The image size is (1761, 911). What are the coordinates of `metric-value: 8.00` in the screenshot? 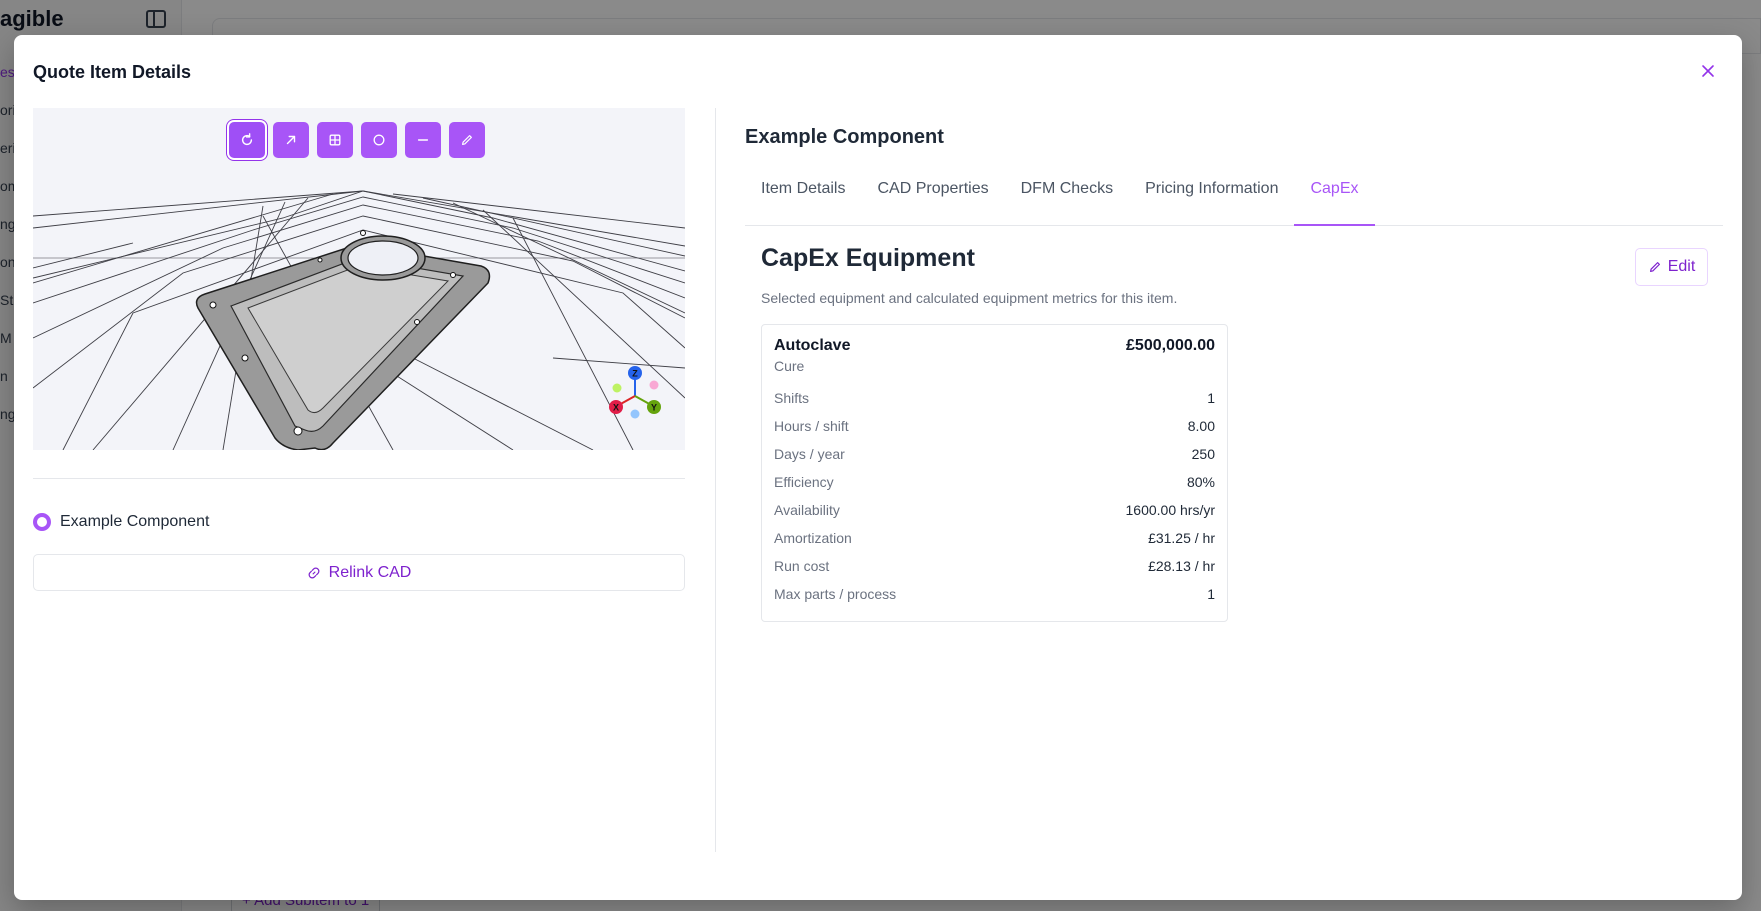 It's located at (1201, 426).